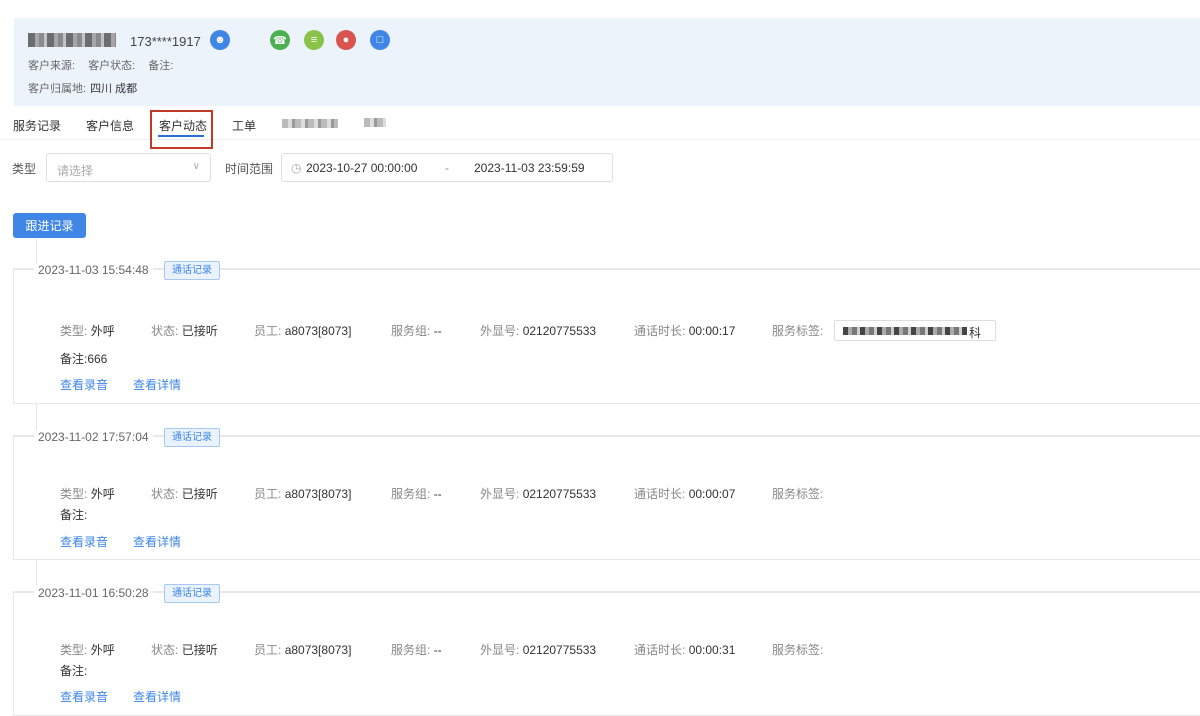 Image resolution: width=1200 pixels, height=716 pixels. What do you see at coordinates (93, 270) in the screenshot?
I see `record-time: 2023-11-03 15:54:48` at bounding box center [93, 270].